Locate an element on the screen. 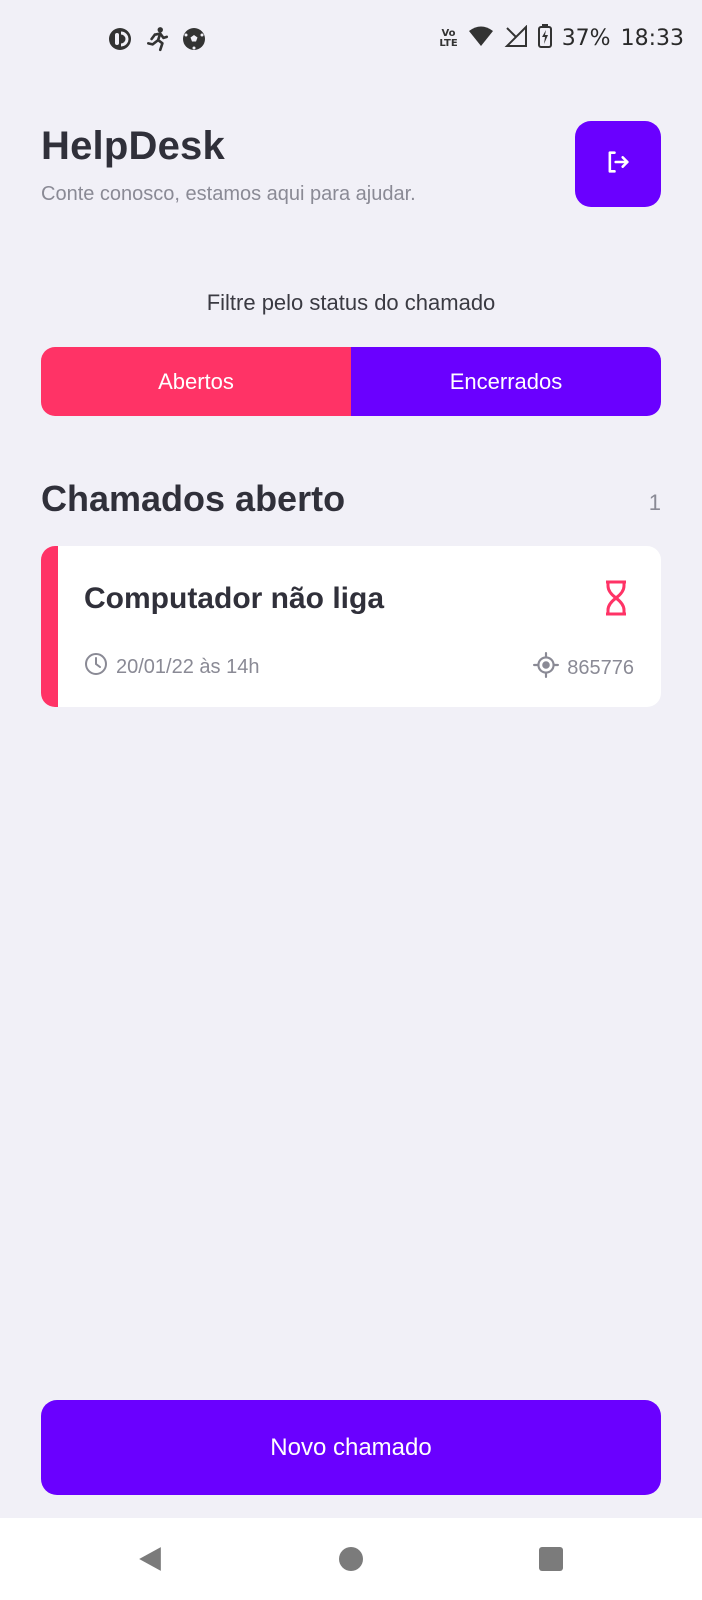 The image size is (702, 1600). page-subtitle: Conte conosco, estamos aqui para ajudar. is located at coordinates (228, 194).